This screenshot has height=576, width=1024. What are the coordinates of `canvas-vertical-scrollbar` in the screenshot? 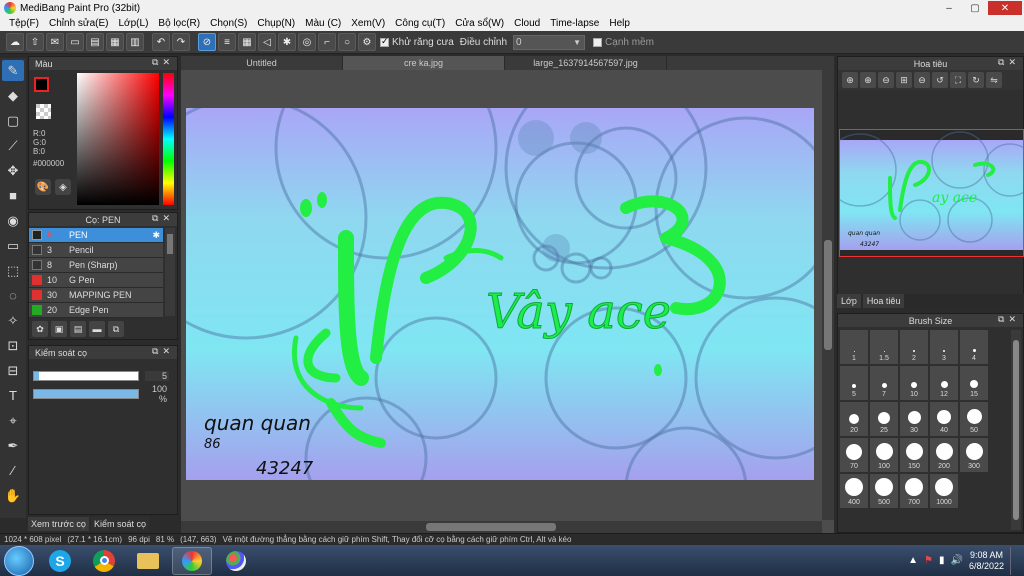 It's located at (828, 295).